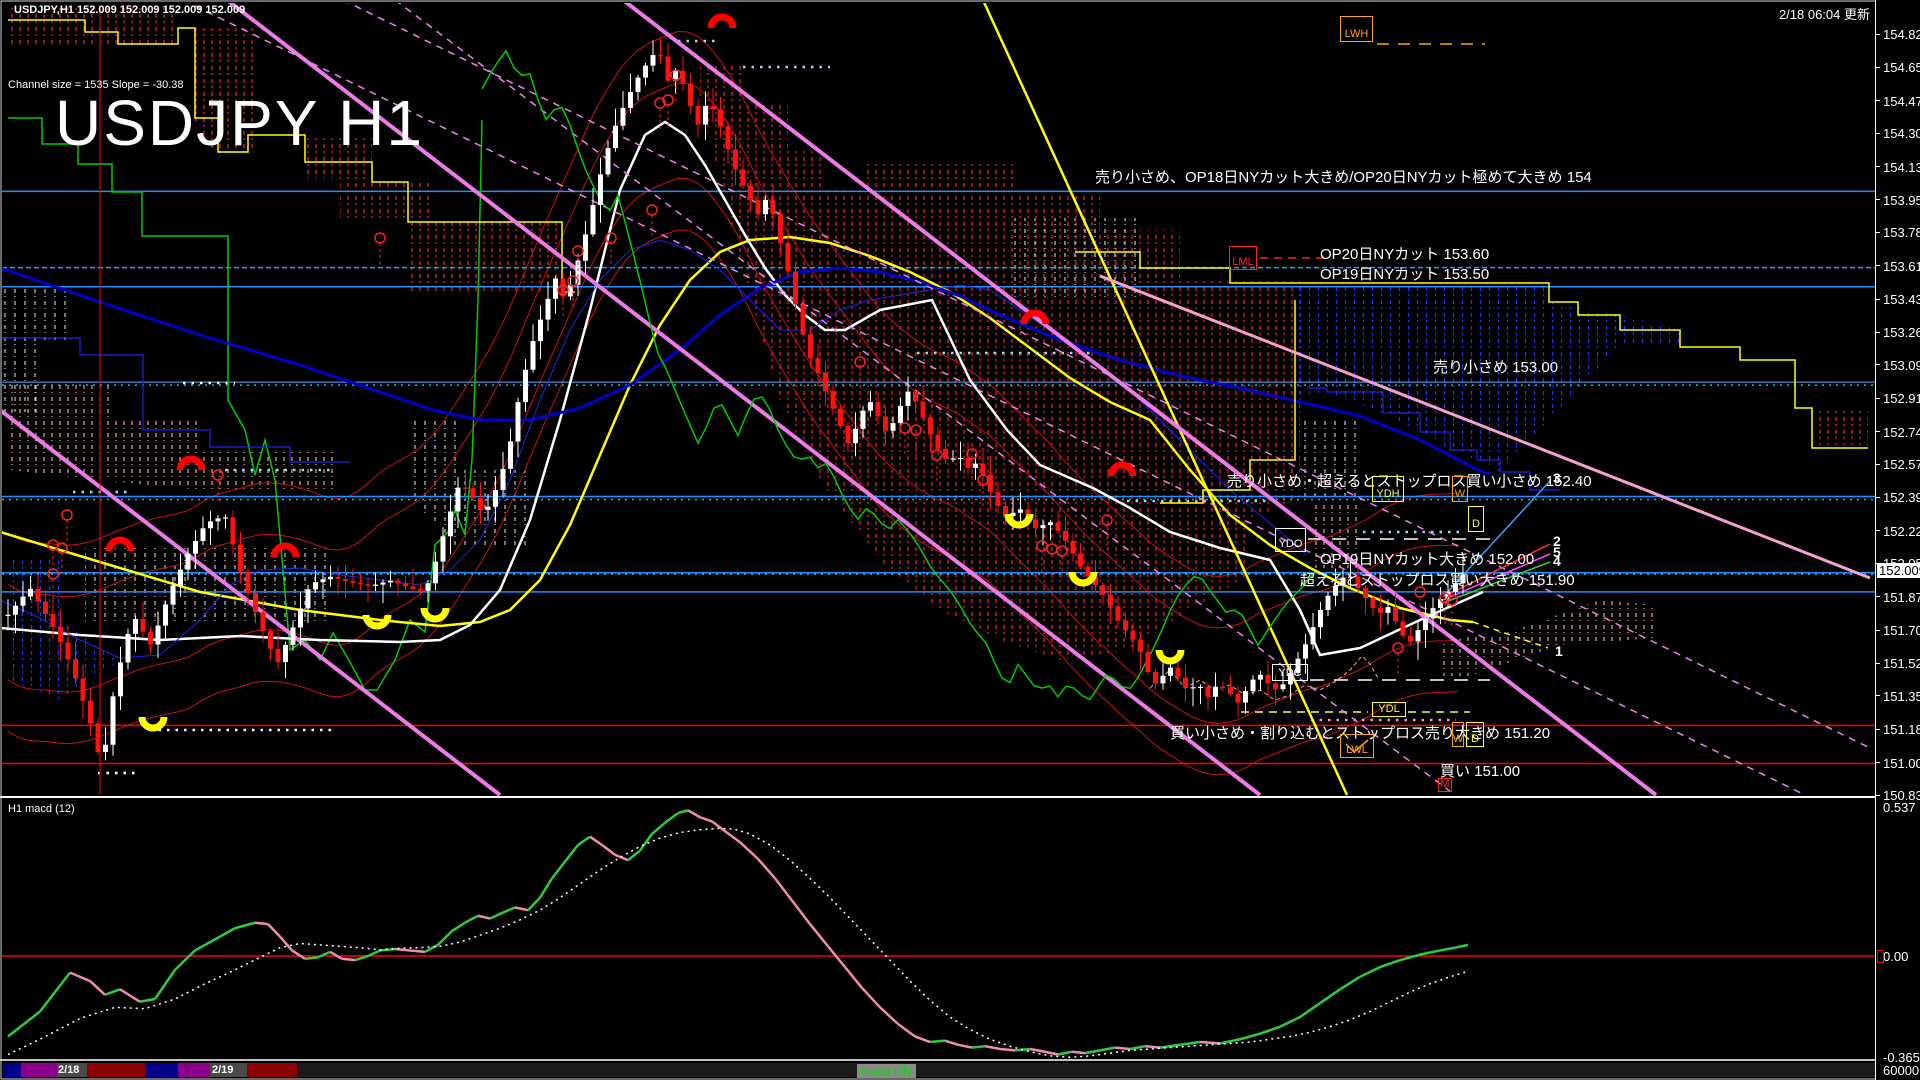 The image size is (1920, 1080). What do you see at coordinates (1388, 489) in the screenshot?
I see `pivot-box-ydh: YDH` at bounding box center [1388, 489].